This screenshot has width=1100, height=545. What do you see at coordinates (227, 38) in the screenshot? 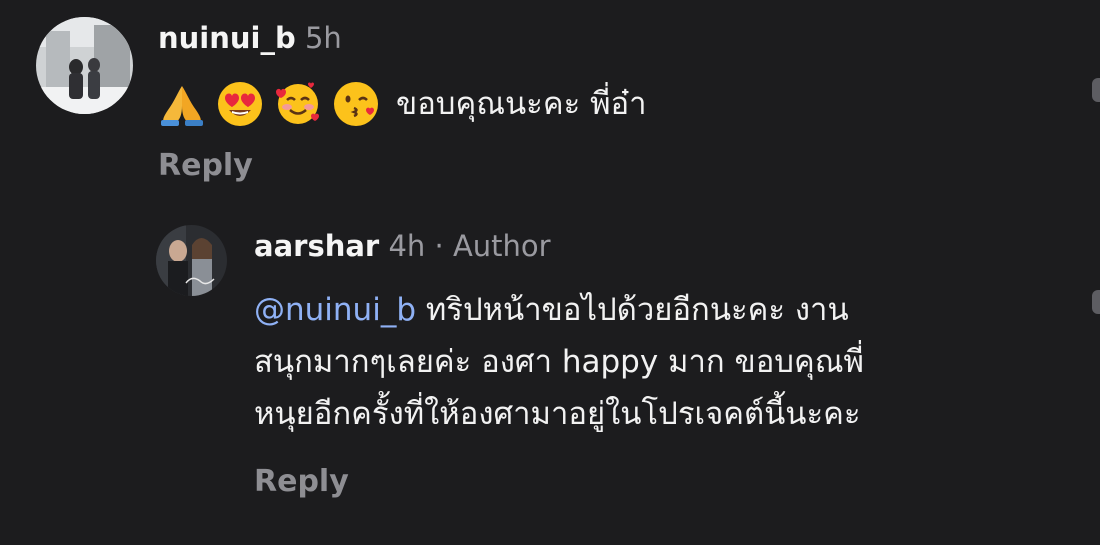
I see `username: nuinui_b` at bounding box center [227, 38].